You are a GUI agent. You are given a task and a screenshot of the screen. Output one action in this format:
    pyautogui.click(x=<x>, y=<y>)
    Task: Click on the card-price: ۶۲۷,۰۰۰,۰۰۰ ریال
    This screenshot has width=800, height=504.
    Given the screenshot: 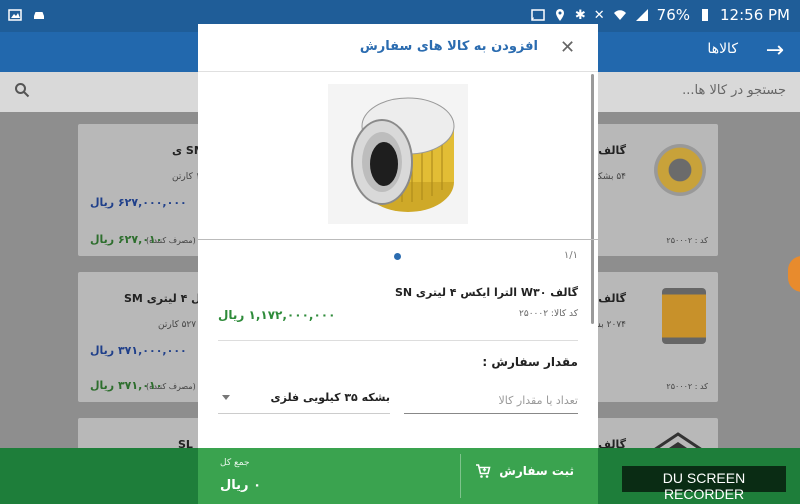 What is the action you would take?
    pyautogui.click(x=138, y=202)
    